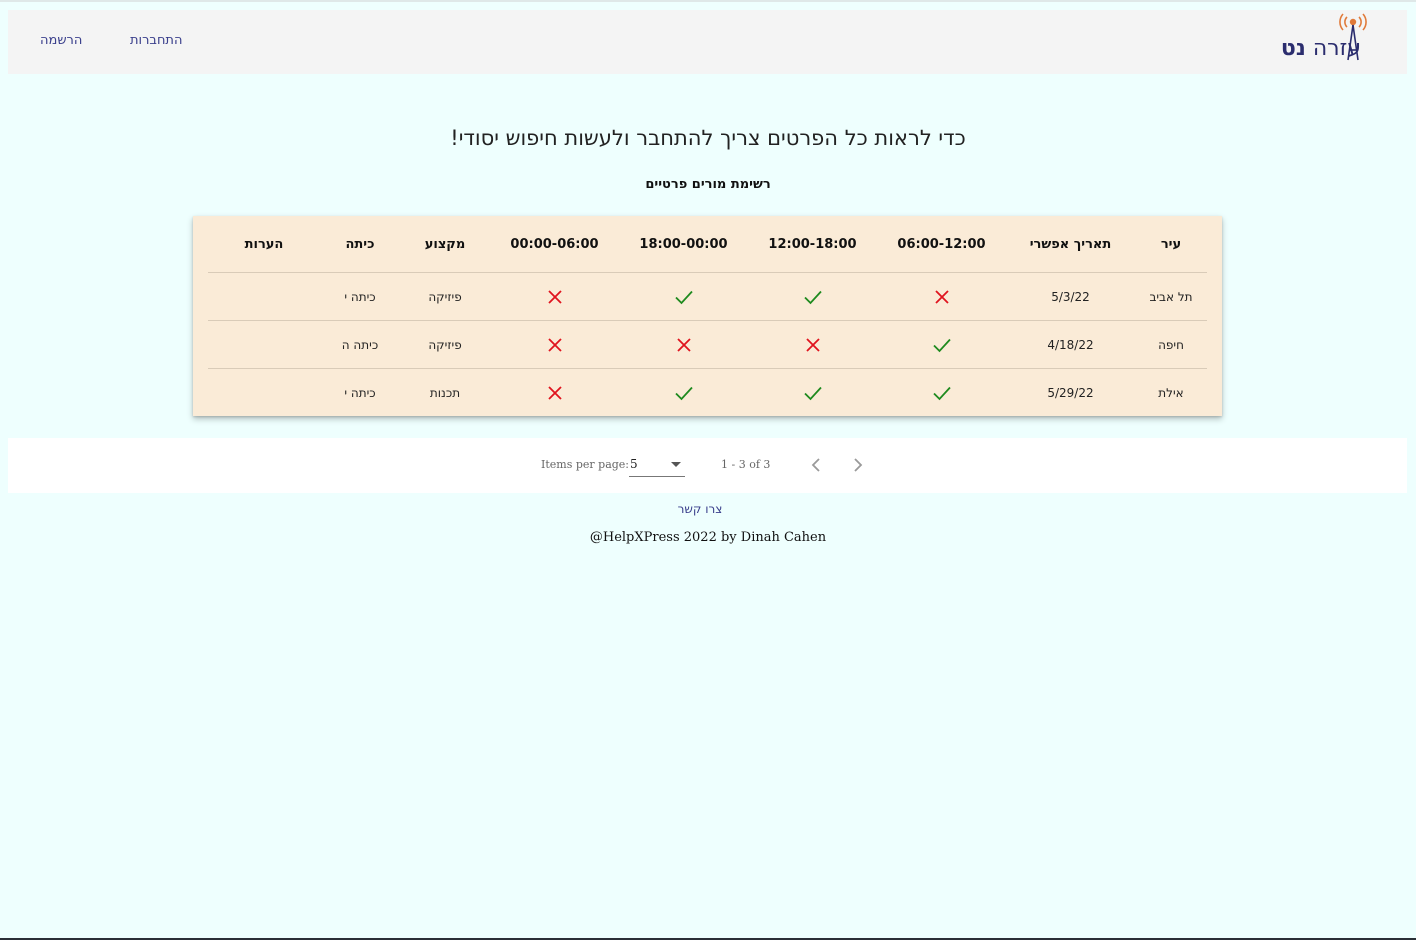 The image size is (1416, 940). I want to click on next-page-button, so click(857, 465).